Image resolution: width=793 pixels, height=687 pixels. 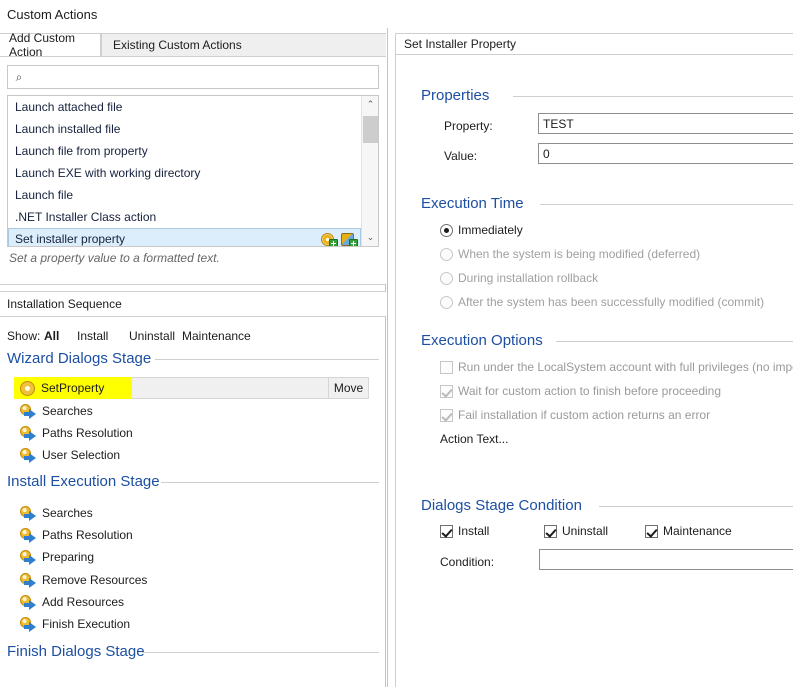 I want to click on sequence-item-searches: Searches, so click(x=56, y=411).